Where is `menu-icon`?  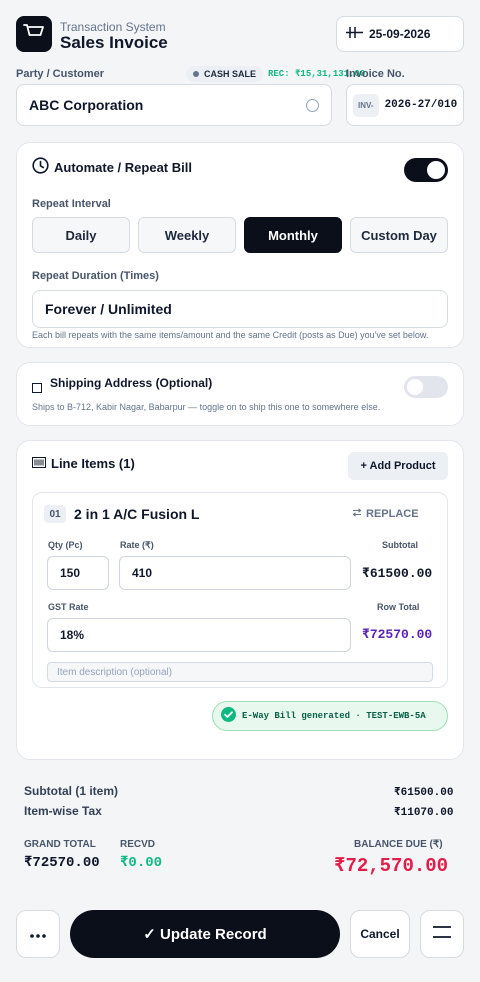
menu-icon is located at coordinates (442, 934).